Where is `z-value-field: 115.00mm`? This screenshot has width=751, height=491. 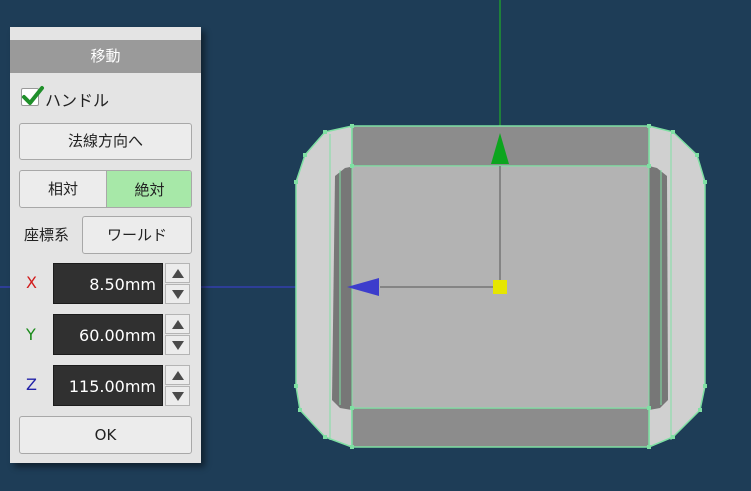 z-value-field: 115.00mm is located at coordinates (108, 385).